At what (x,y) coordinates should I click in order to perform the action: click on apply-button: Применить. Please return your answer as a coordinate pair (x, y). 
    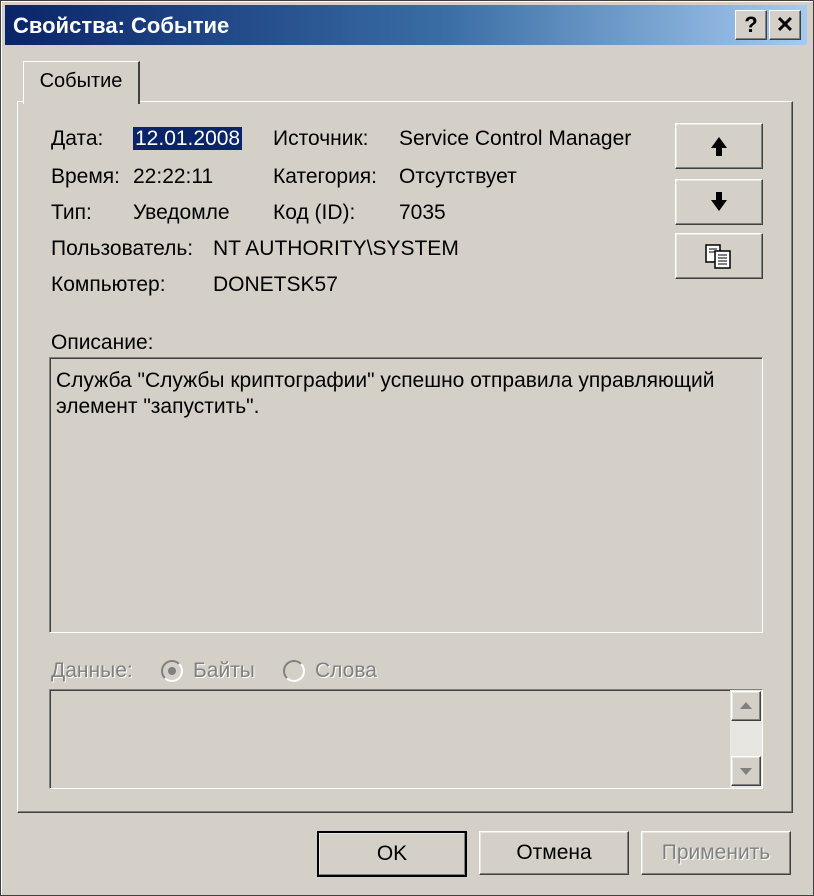
    Looking at the image, I should click on (716, 853).